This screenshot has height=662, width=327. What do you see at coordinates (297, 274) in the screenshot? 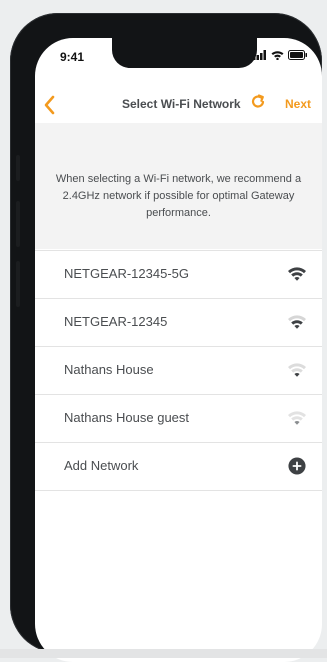
I see `wifi-strong-icon` at bounding box center [297, 274].